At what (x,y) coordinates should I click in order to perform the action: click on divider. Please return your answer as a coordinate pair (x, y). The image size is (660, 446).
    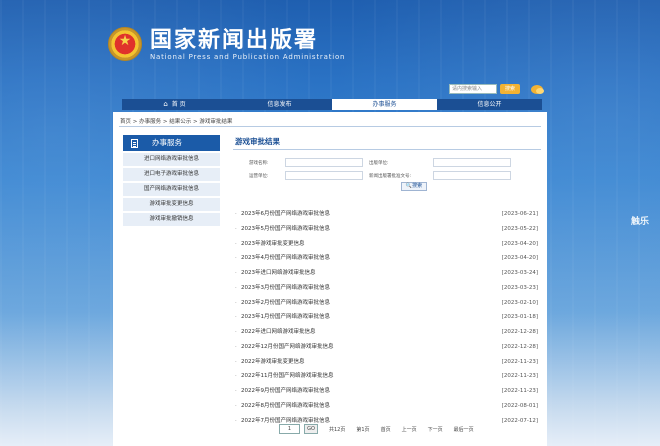
    Looking at the image, I should click on (330, 126).